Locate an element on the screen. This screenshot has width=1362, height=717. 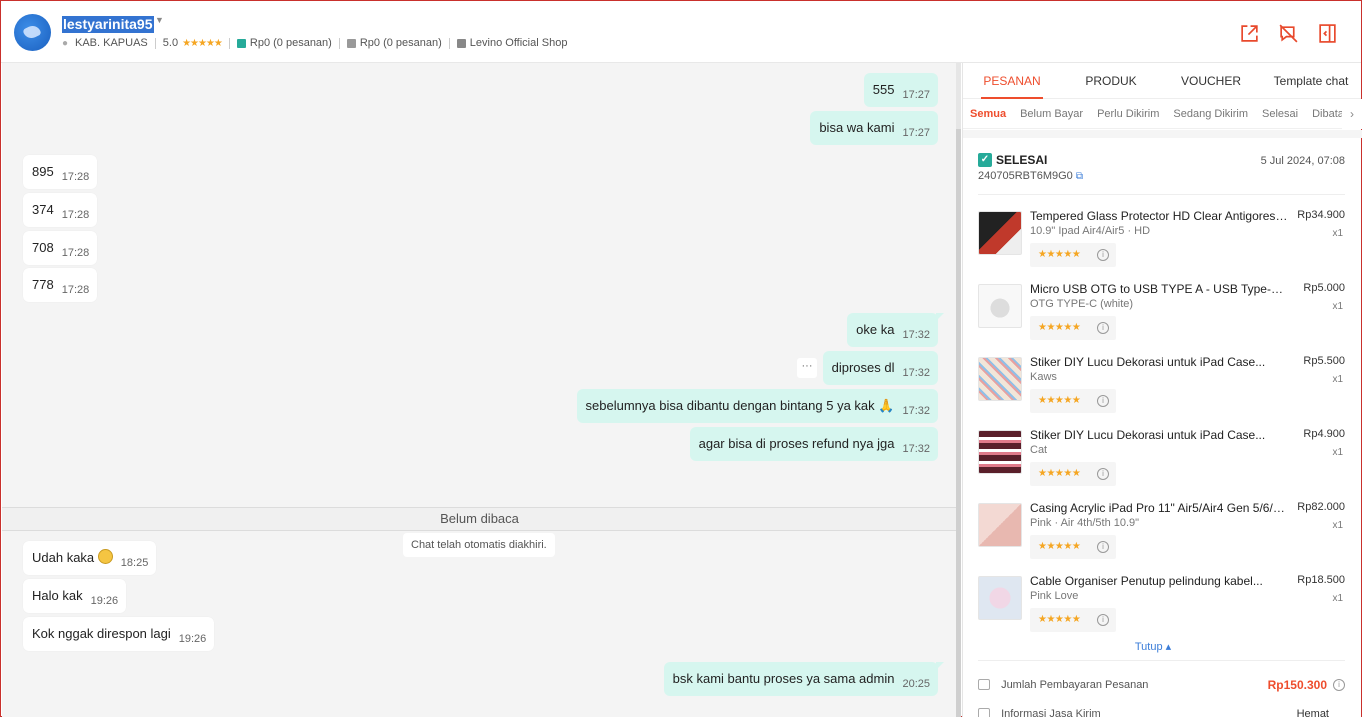
user-avatar is located at coordinates (32, 32).